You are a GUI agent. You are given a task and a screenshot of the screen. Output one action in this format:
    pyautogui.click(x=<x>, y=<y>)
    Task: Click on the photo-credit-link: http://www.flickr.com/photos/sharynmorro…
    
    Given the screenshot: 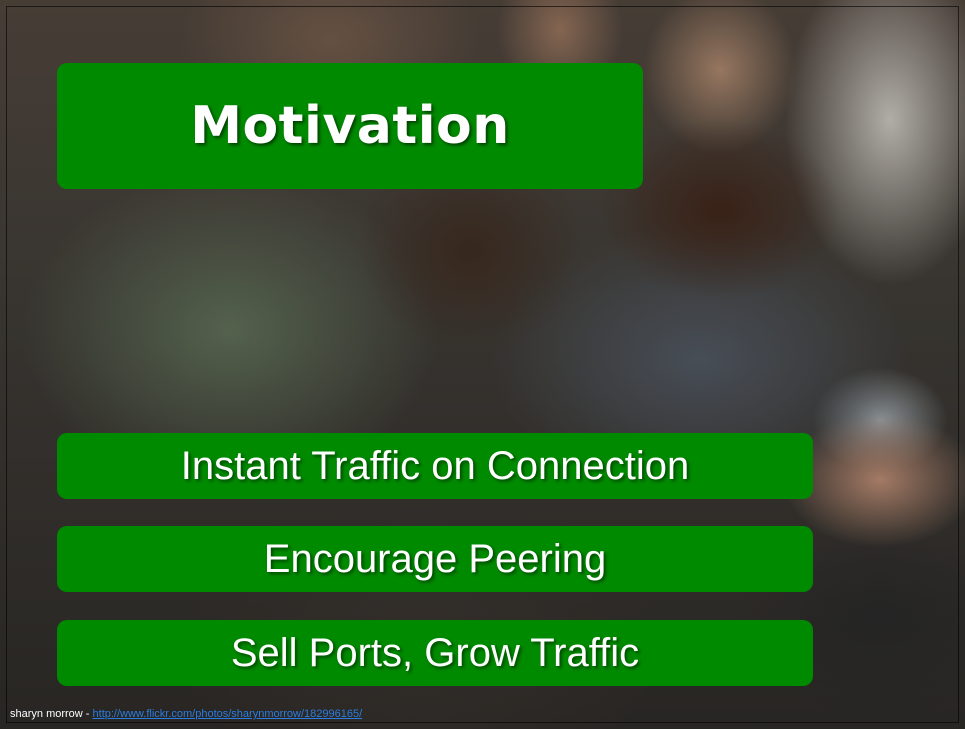 What is the action you would take?
    pyautogui.click(x=228, y=714)
    